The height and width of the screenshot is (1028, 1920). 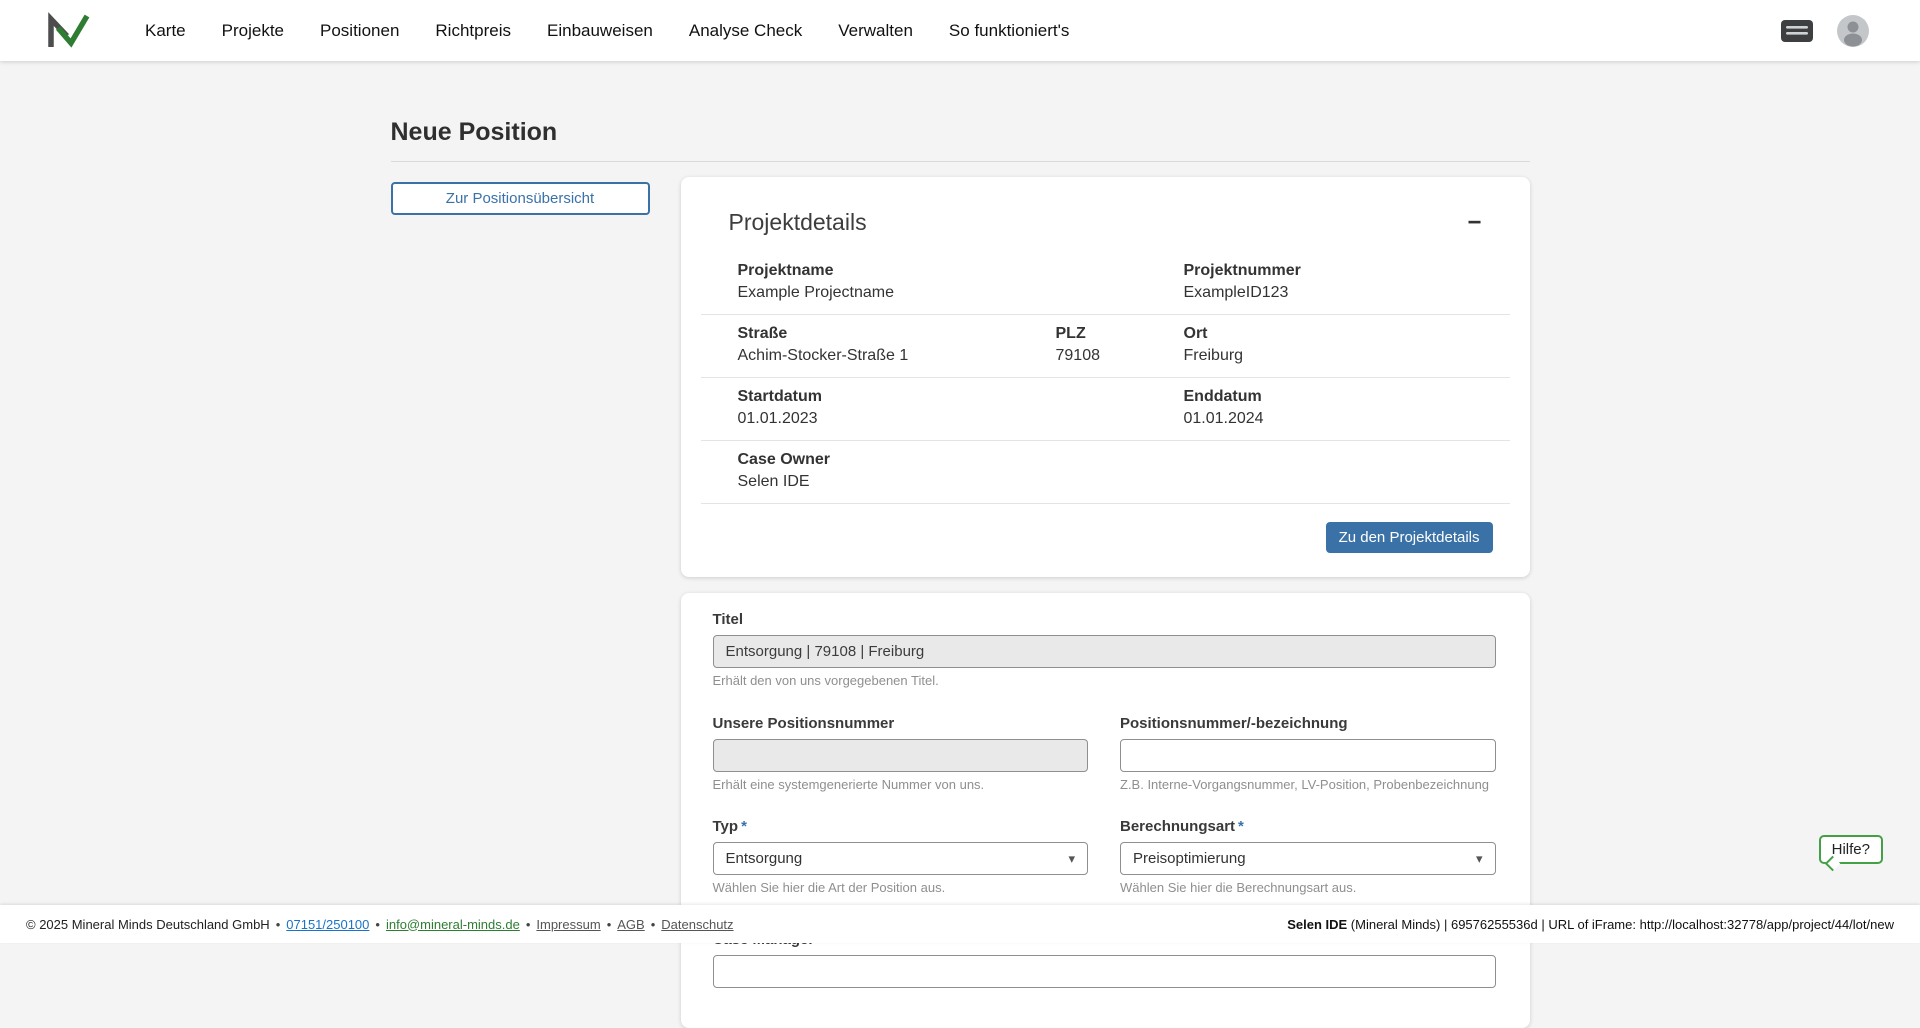 What do you see at coordinates (961, 397) in the screenshot?
I see `startdatum-label: Startdatum` at bounding box center [961, 397].